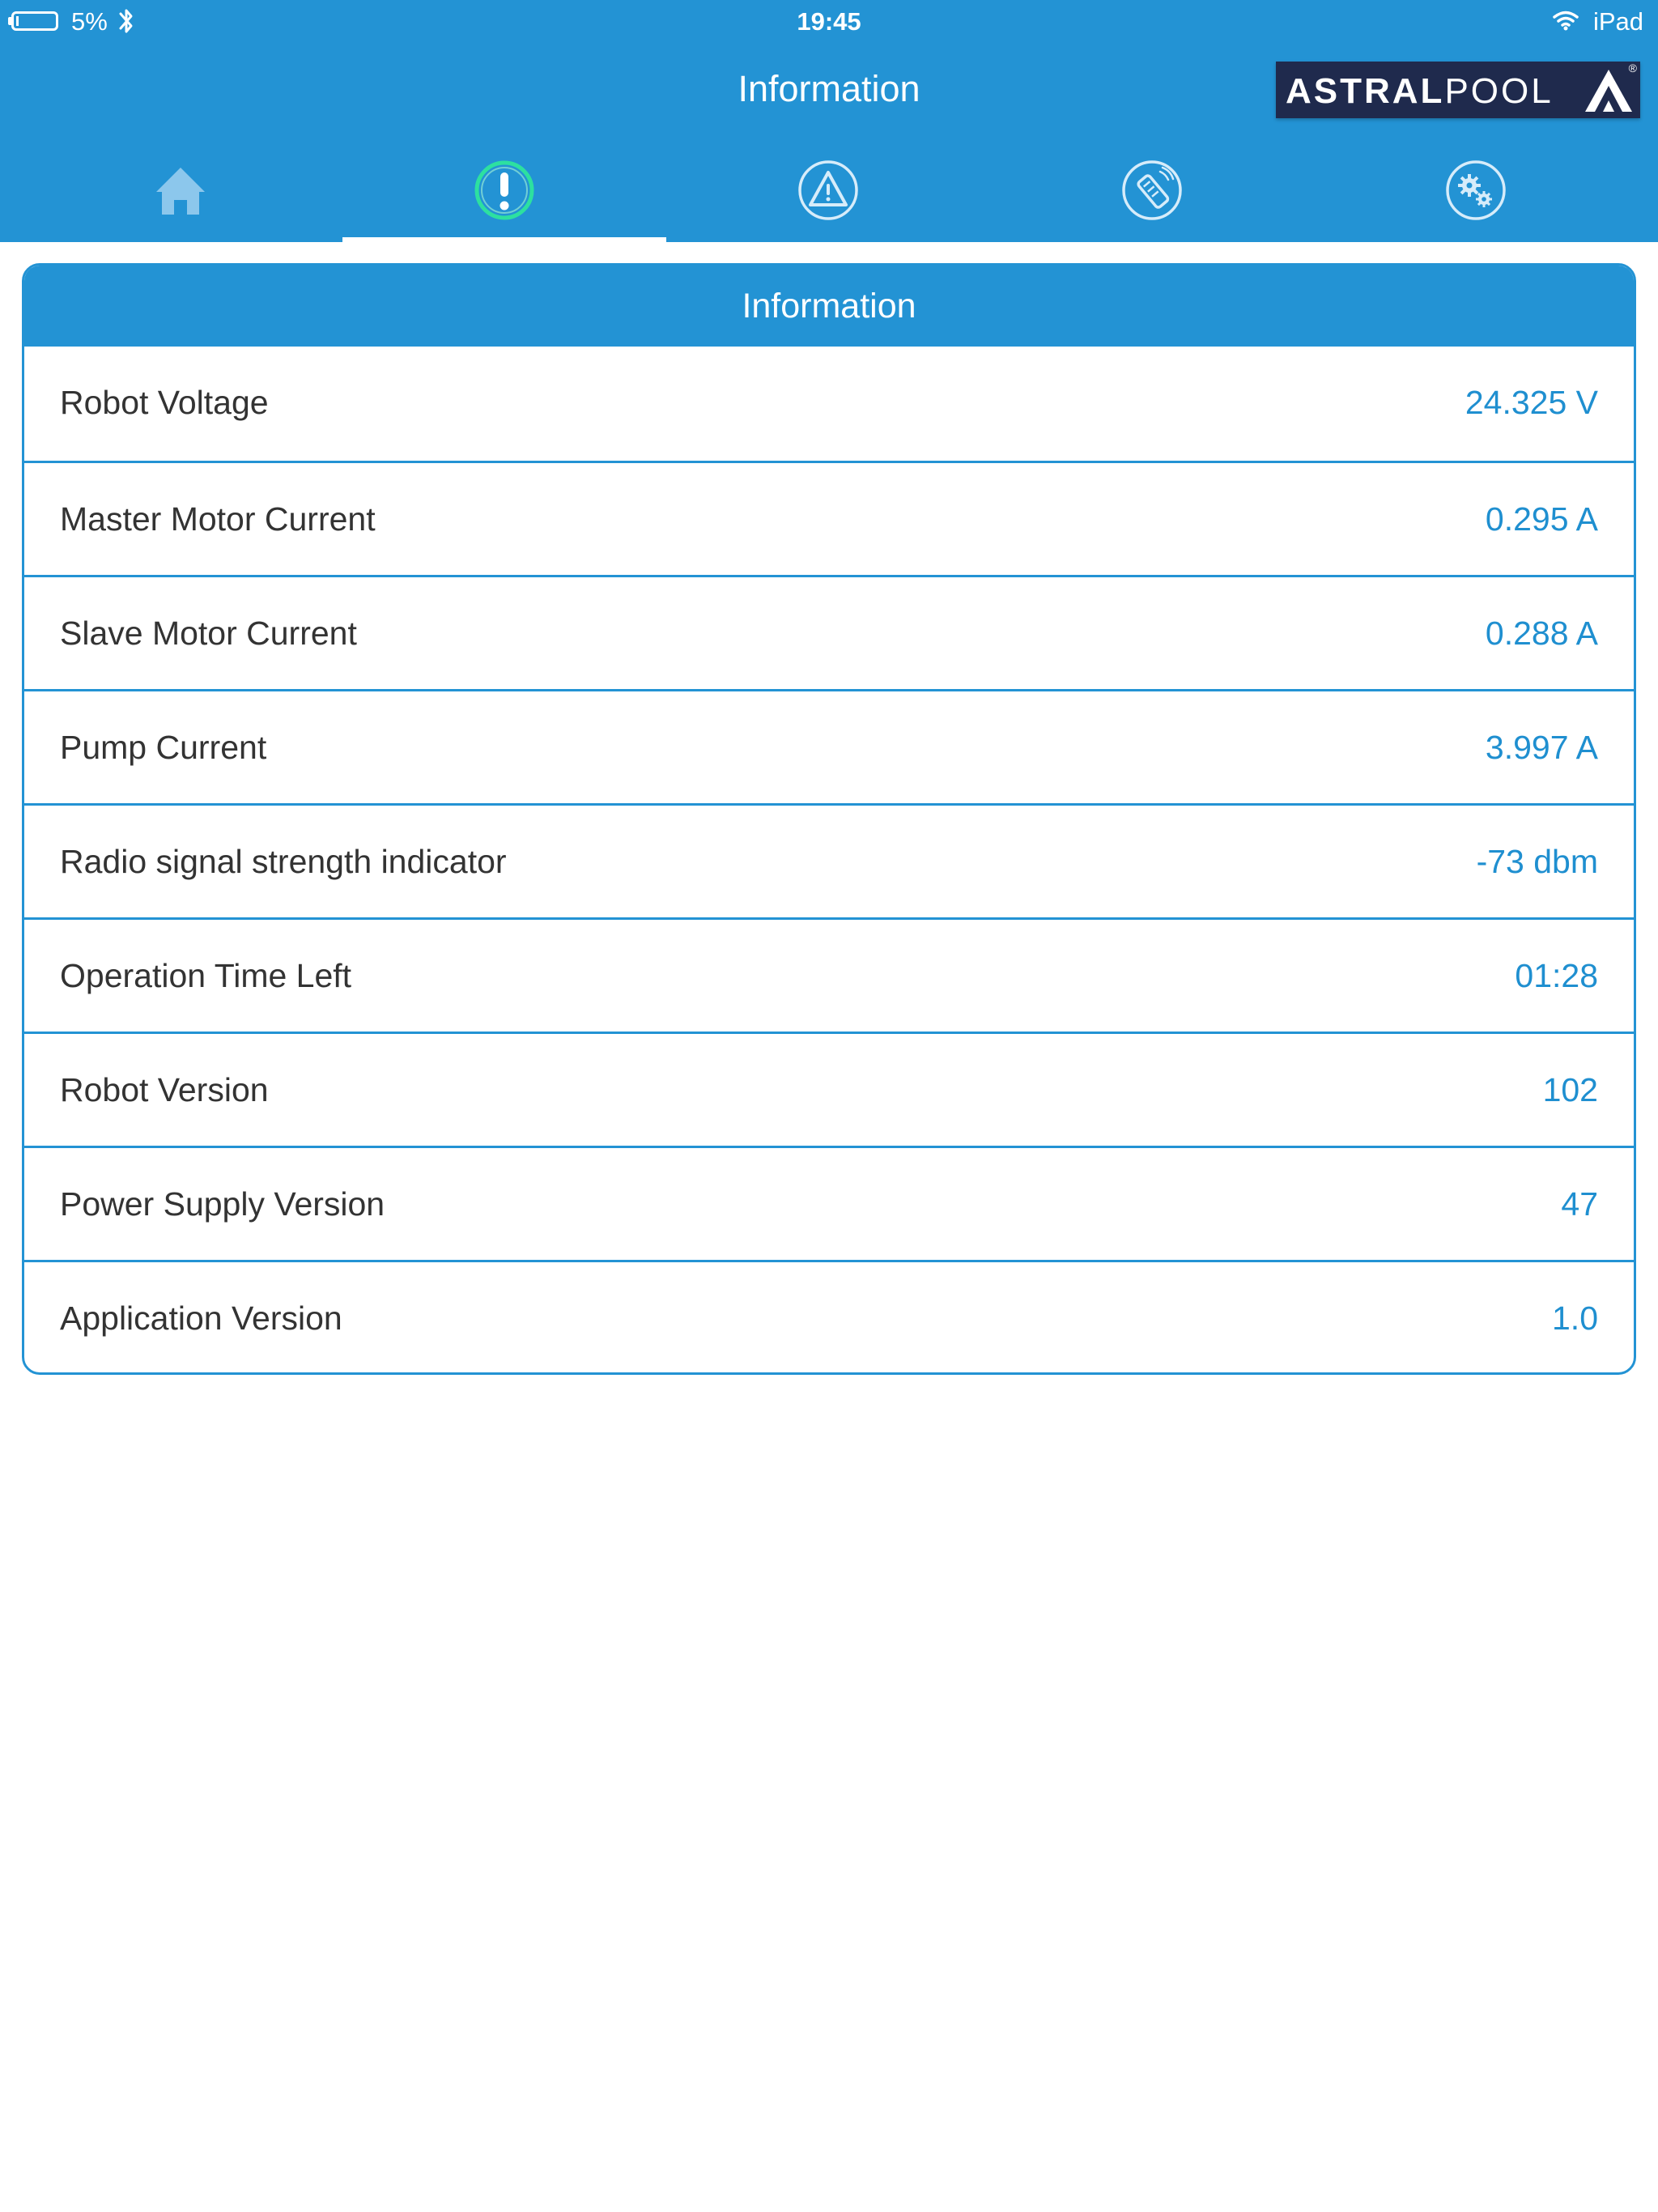 Image resolution: width=1658 pixels, height=2212 pixels. What do you see at coordinates (829, 1203) in the screenshot?
I see `info-row: Power Supply Version 47` at bounding box center [829, 1203].